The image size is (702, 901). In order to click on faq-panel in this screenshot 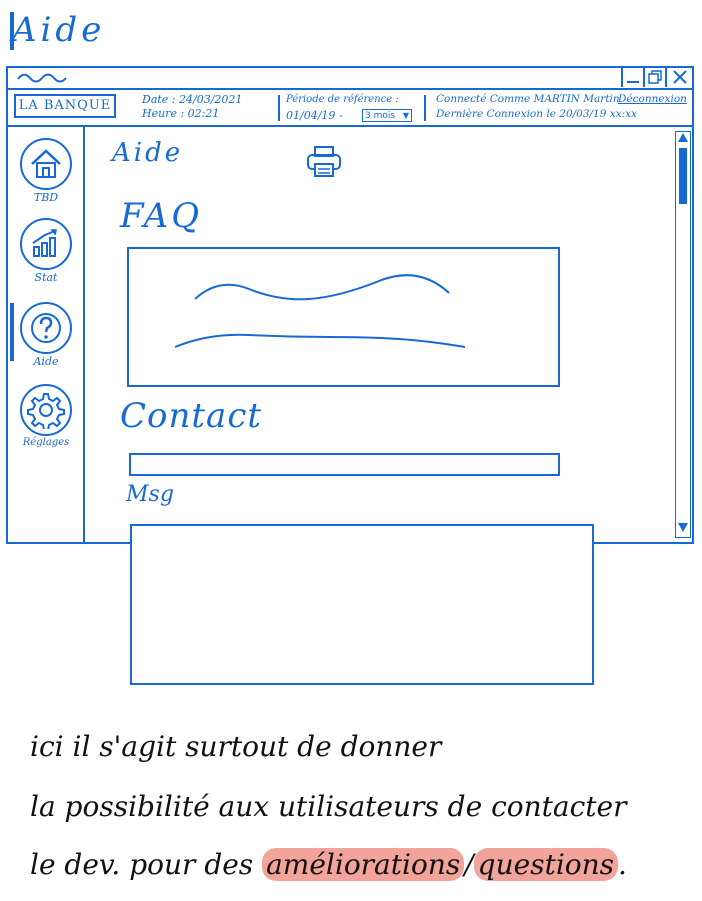, I will do `click(343, 317)`.